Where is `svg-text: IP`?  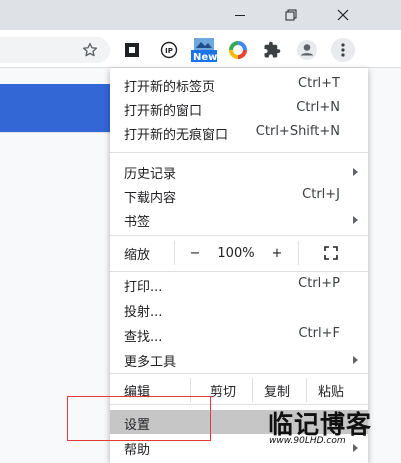 svg-text: IP is located at coordinates (169, 51).